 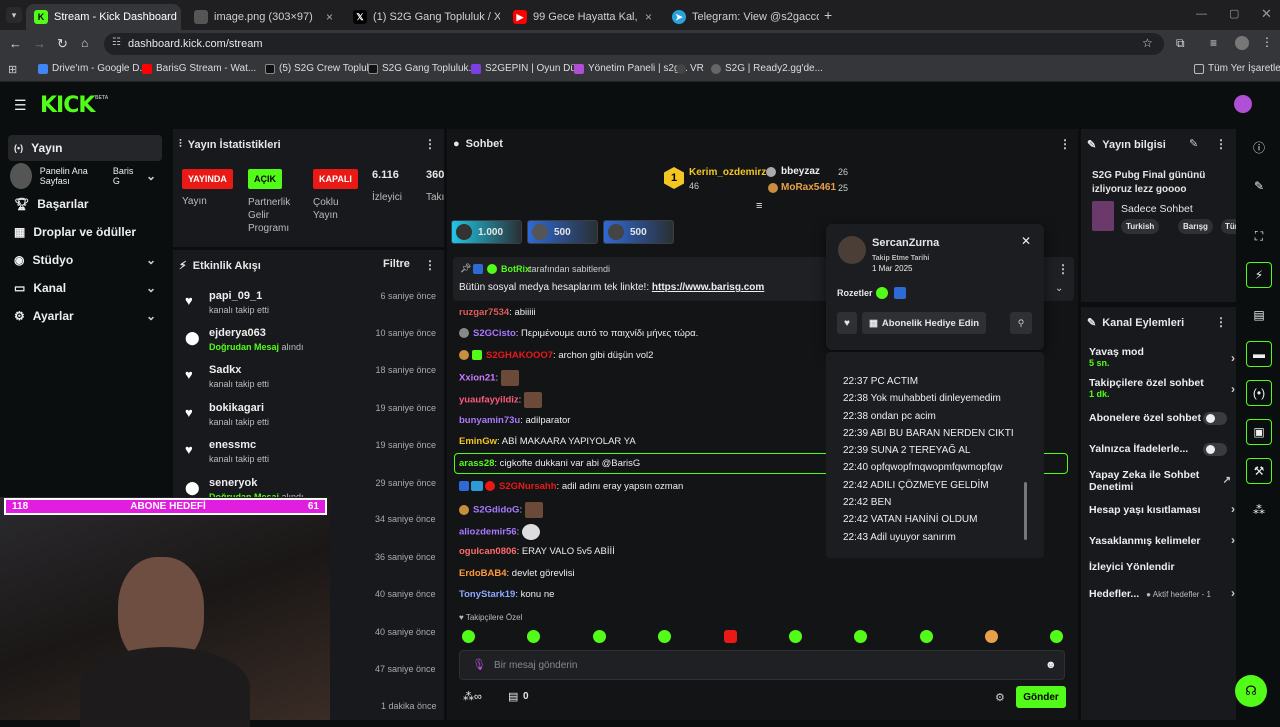 What do you see at coordinates (84, 43) in the screenshot?
I see `home-icon: ⌂` at bounding box center [84, 43].